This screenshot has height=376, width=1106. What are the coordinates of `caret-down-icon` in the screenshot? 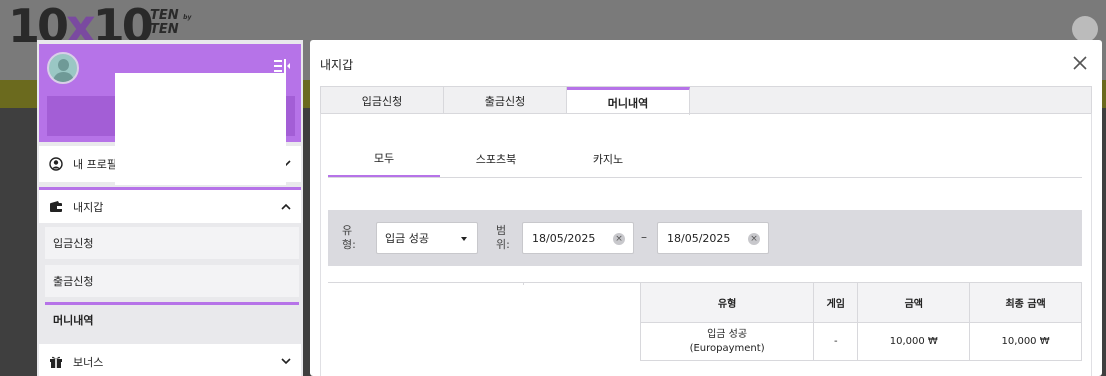 It's located at (464, 239).